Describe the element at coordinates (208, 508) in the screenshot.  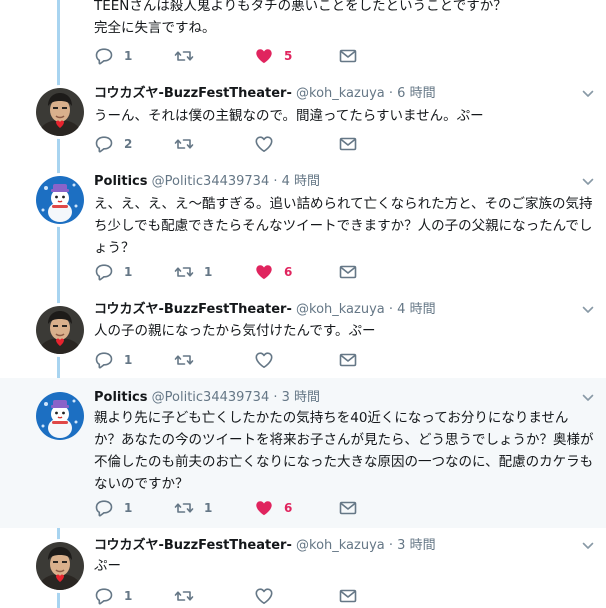
I see `retweet-count: 1` at that location.